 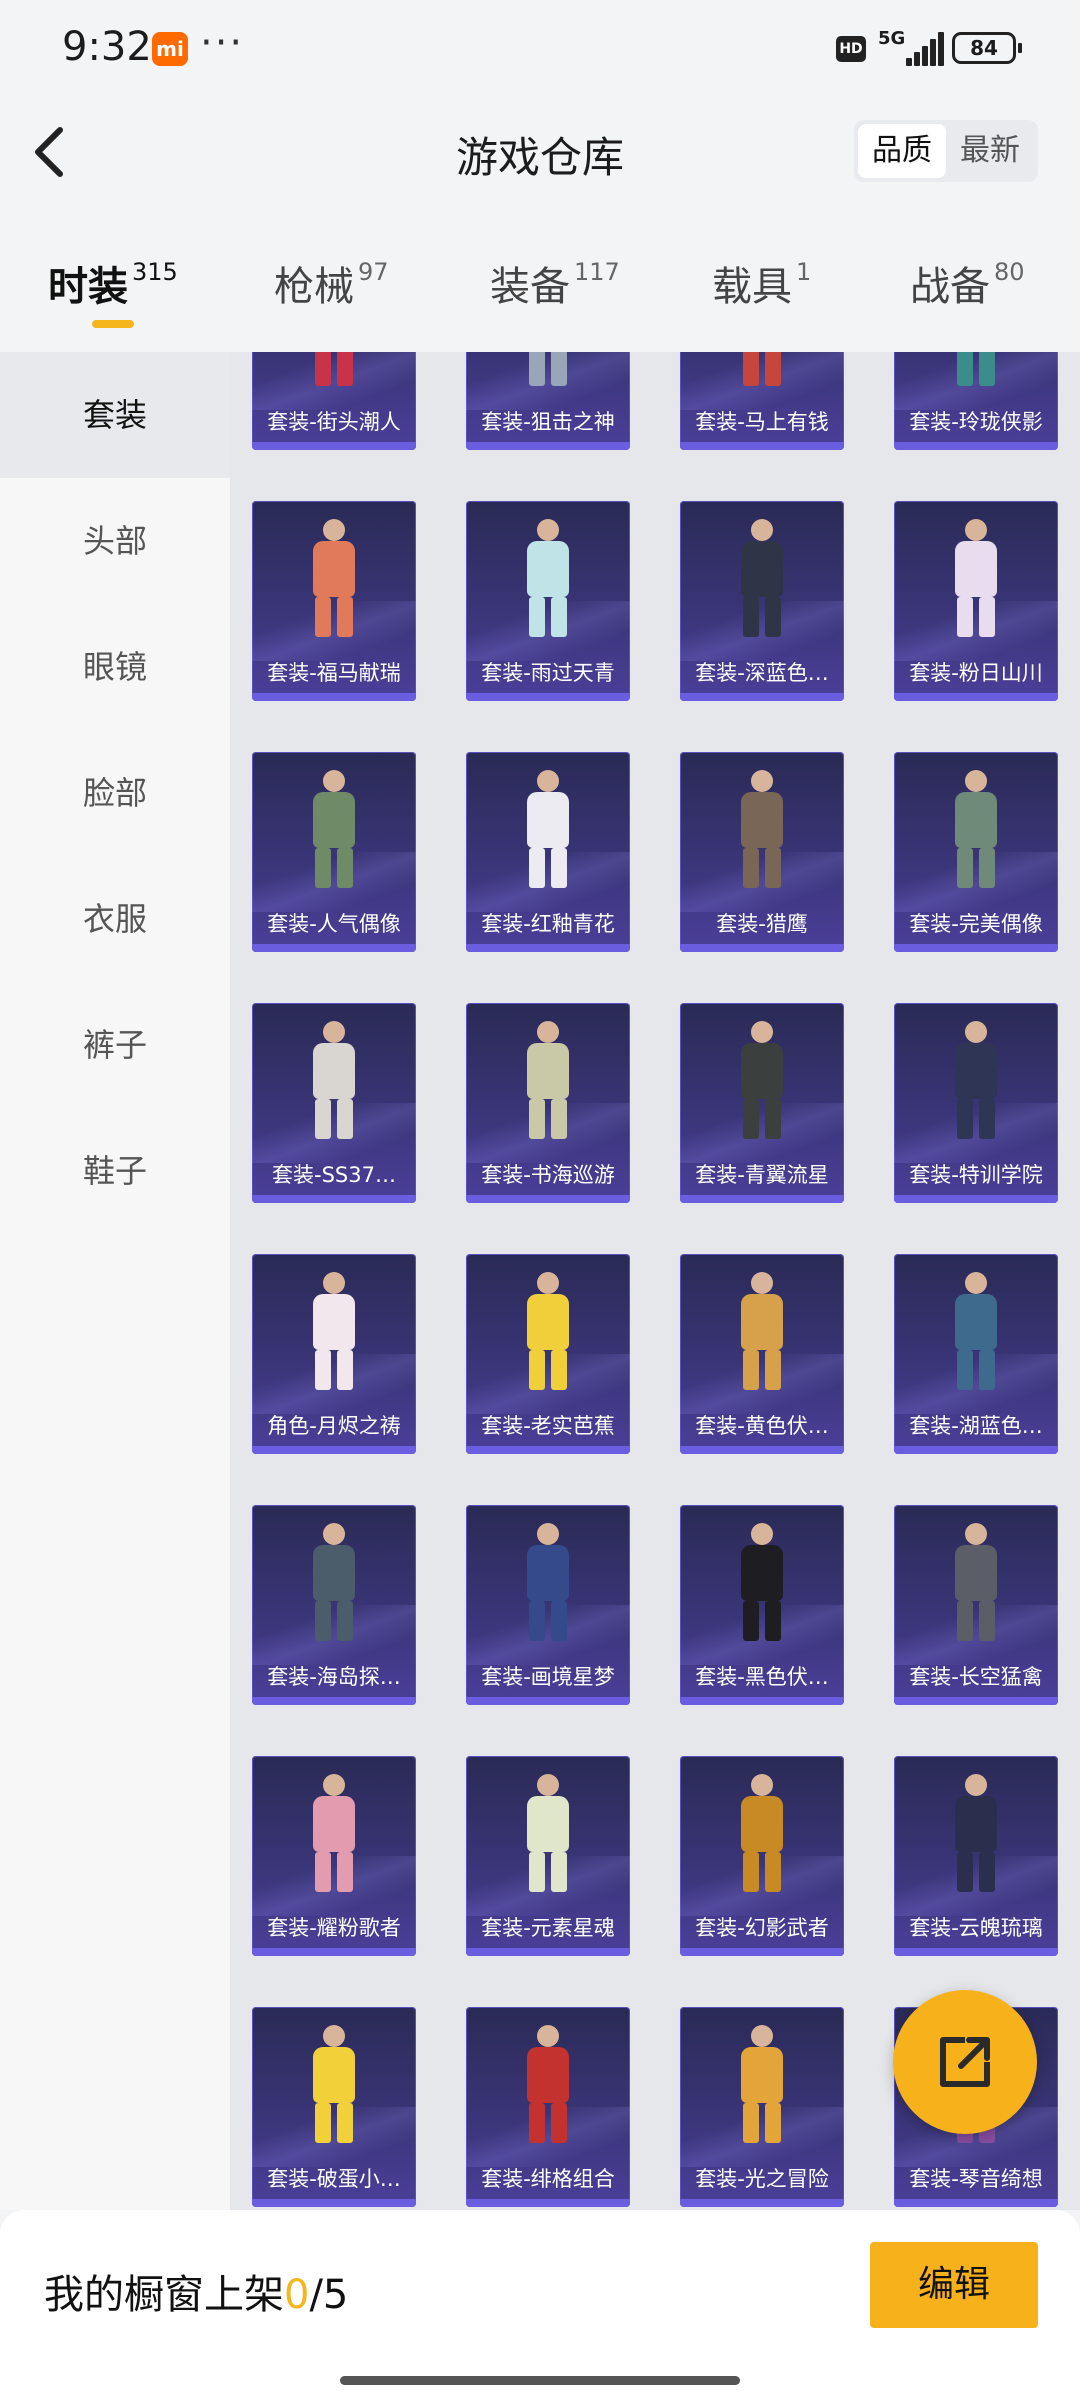 I want to click on item-card: 套装-青翼流星, so click(x=762, y=1103).